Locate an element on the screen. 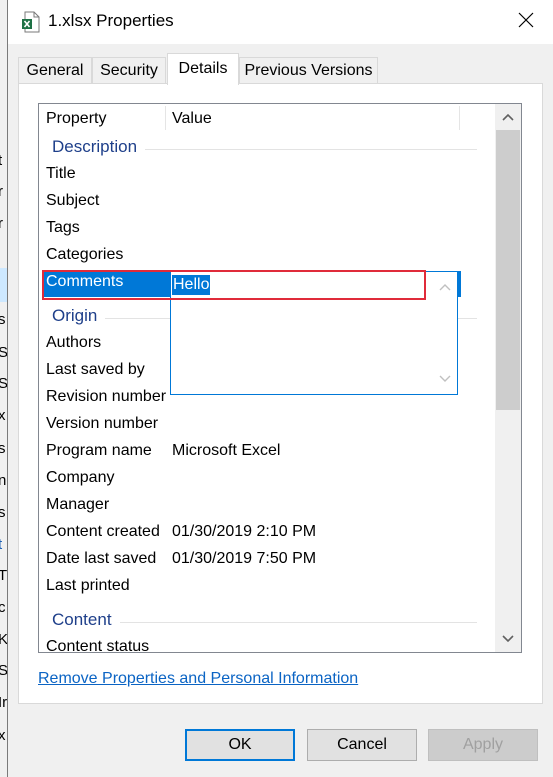  tab-label: Security is located at coordinates (129, 70).